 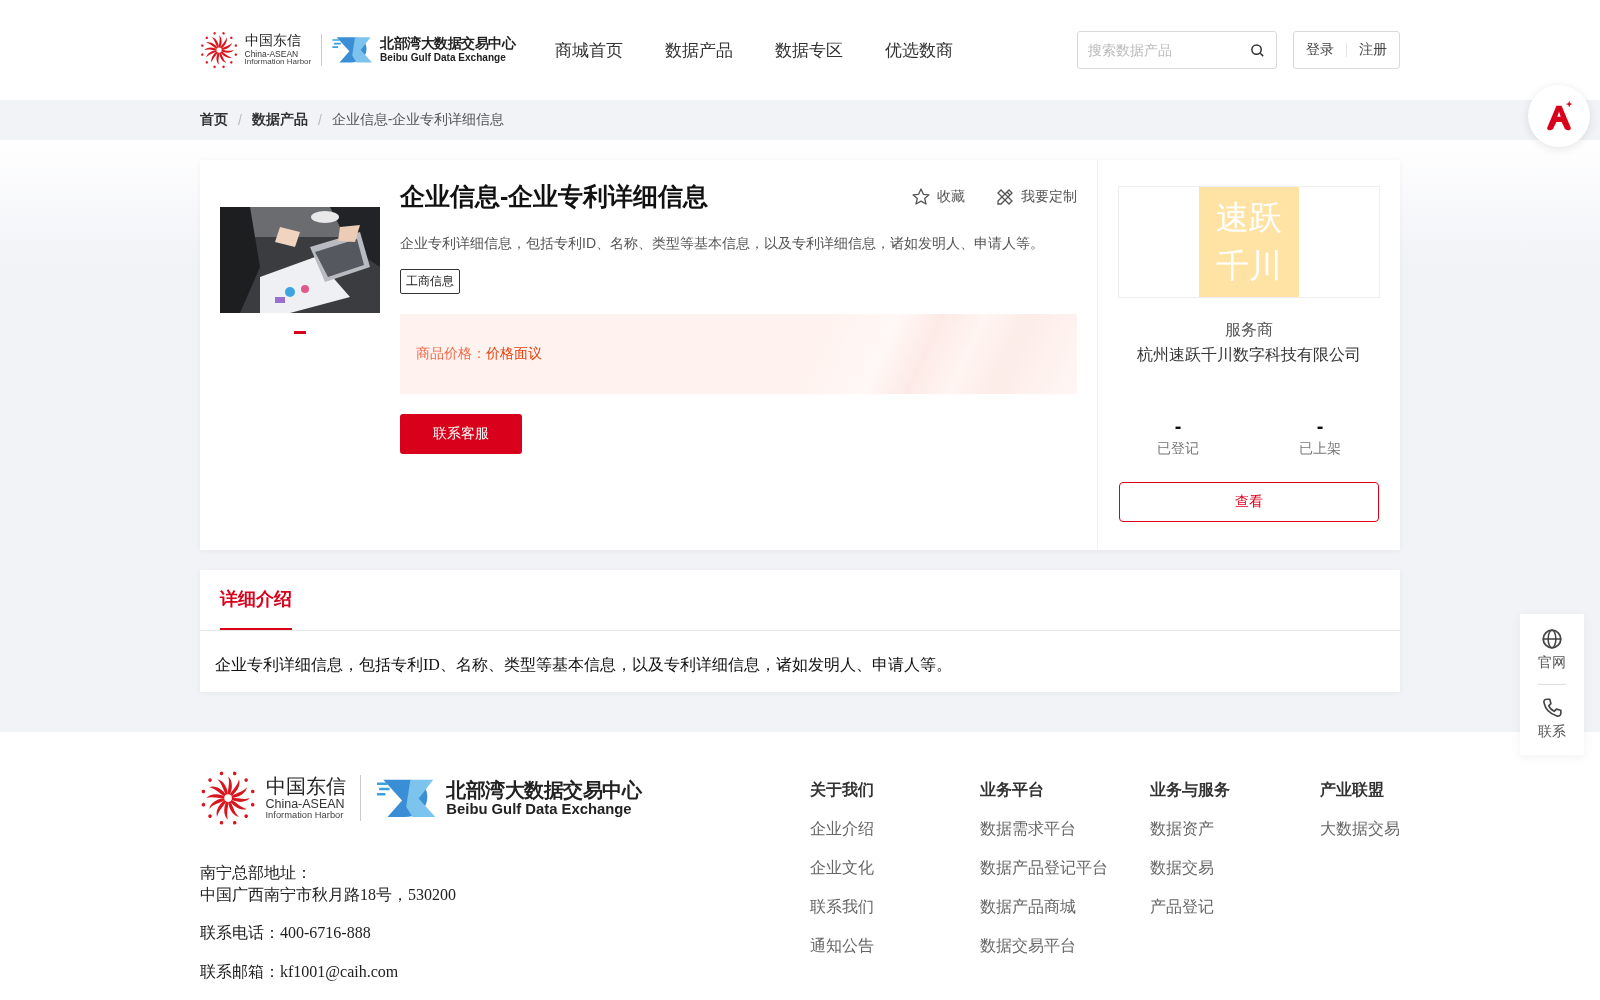 What do you see at coordinates (1235, 868) in the screenshot?
I see `footer-link: 数据交易` at bounding box center [1235, 868].